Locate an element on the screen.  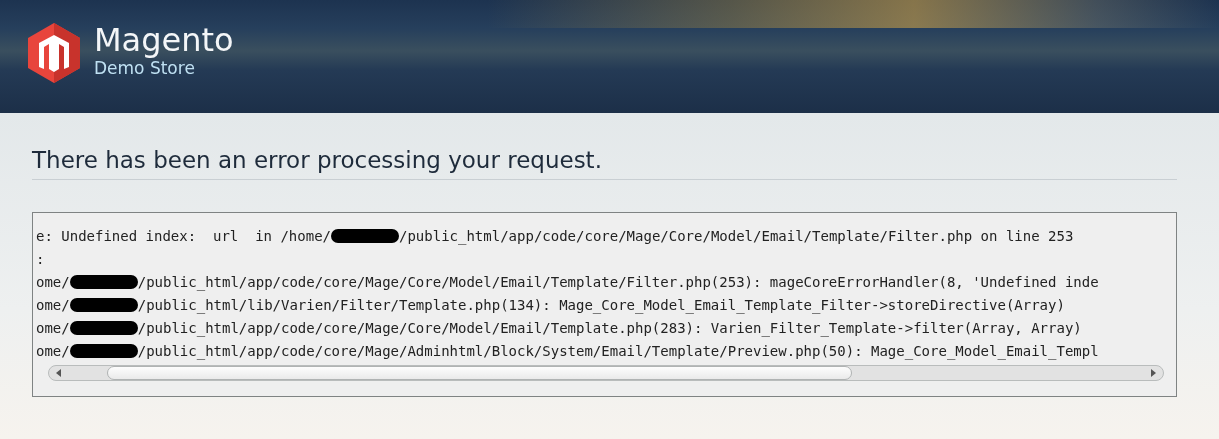
horizontal-scrollbar is located at coordinates (606, 373).